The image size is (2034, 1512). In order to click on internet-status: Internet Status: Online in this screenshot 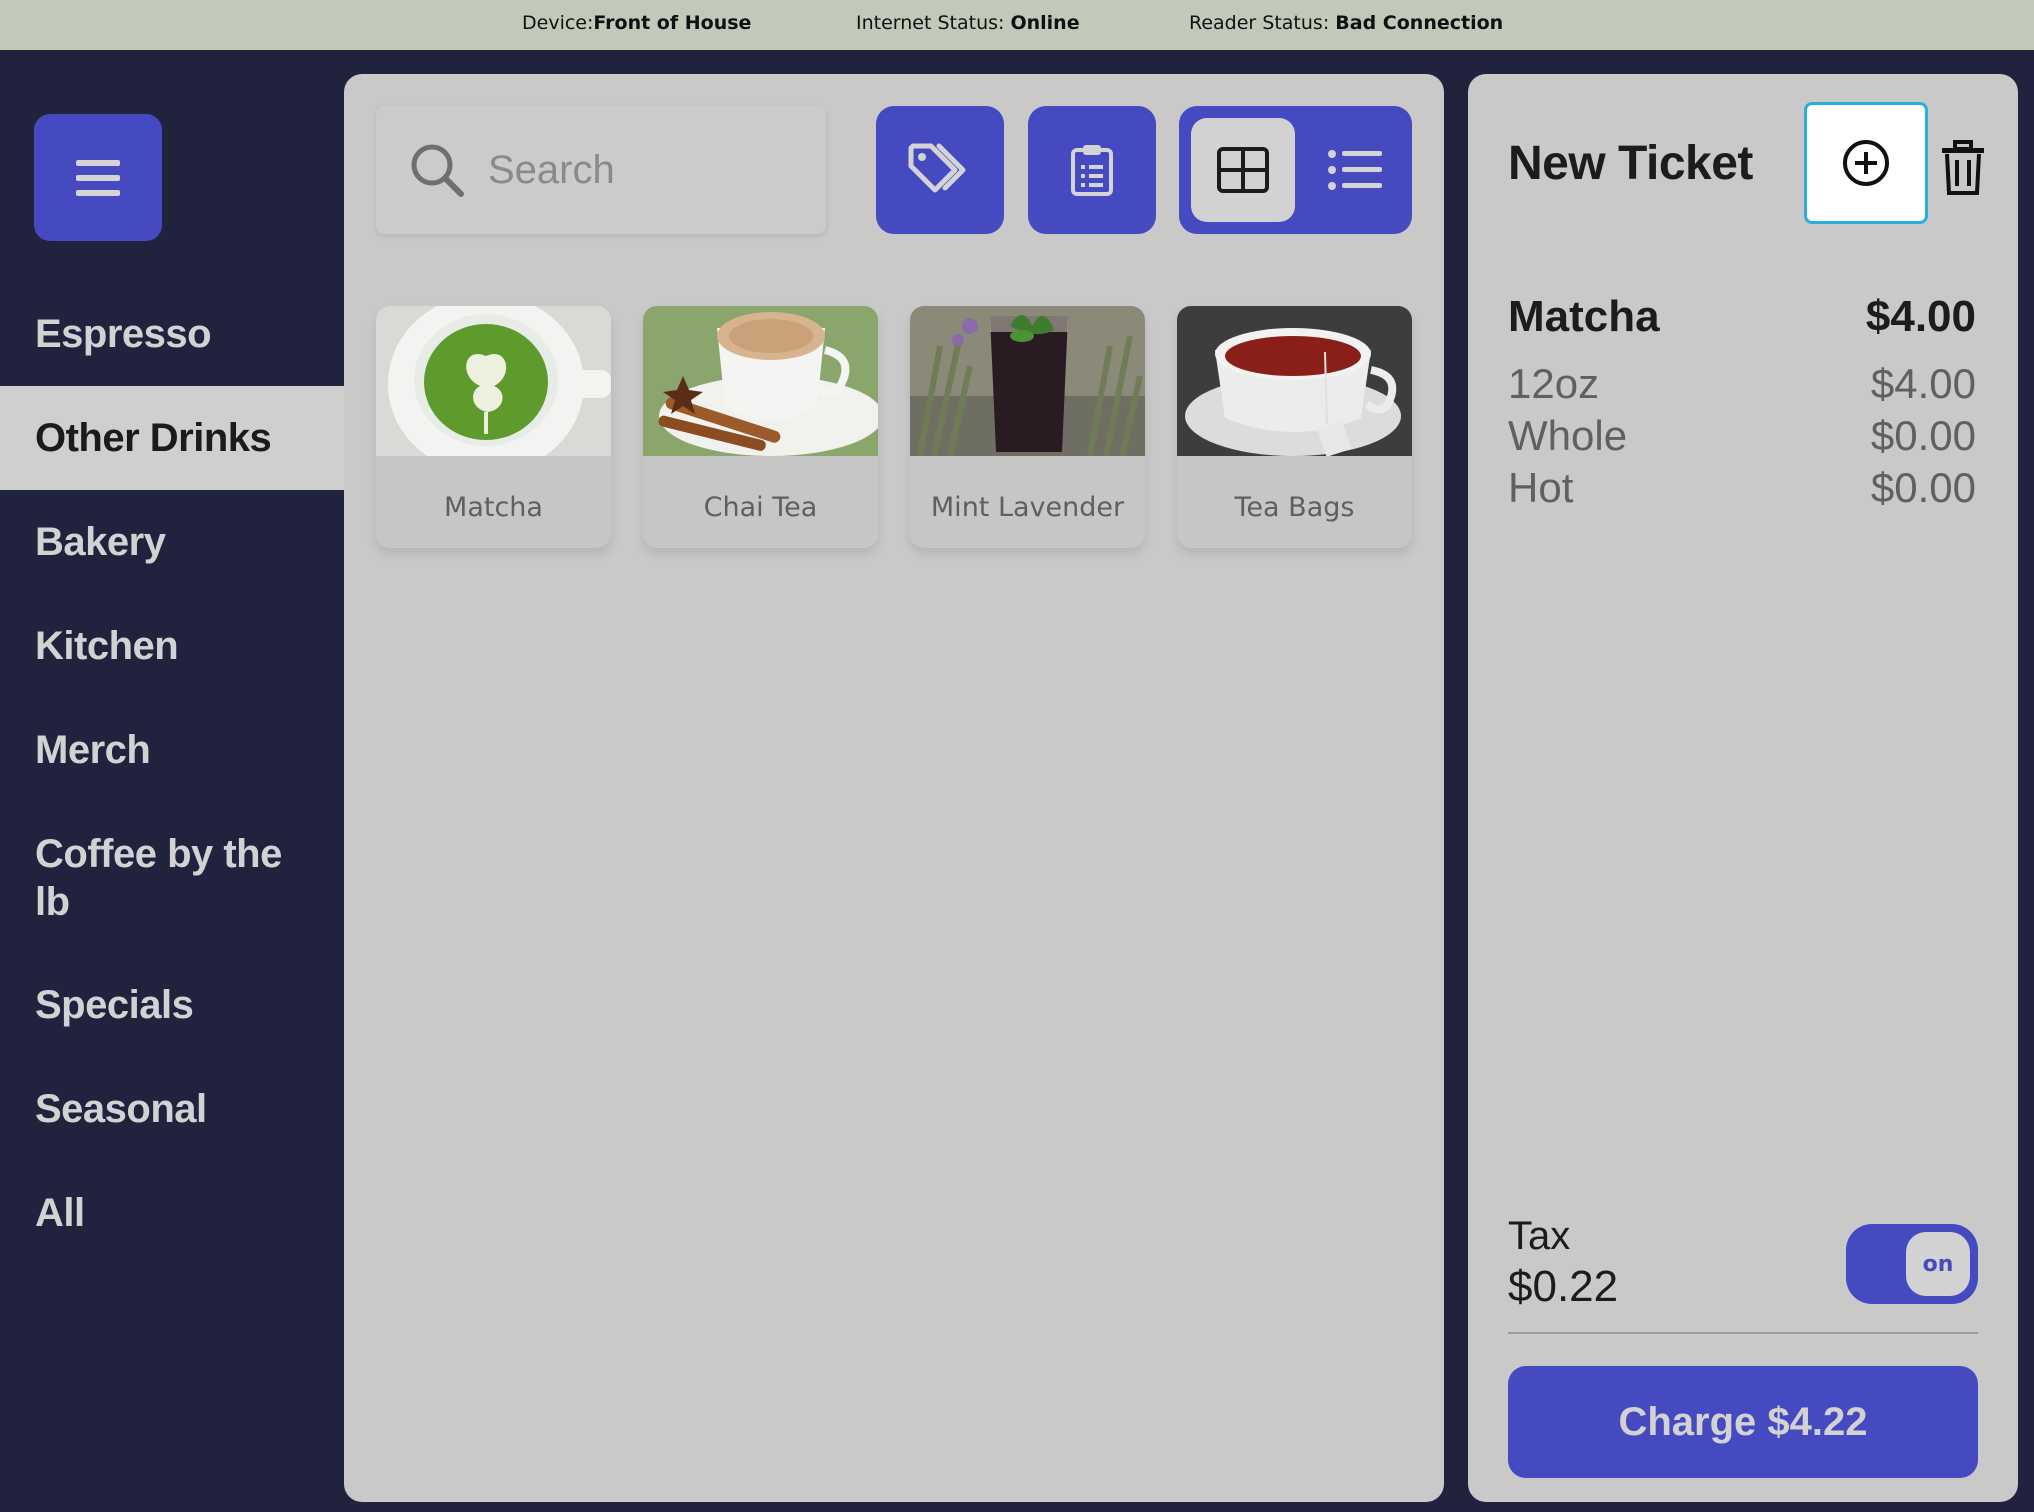, I will do `click(968, 23)`.